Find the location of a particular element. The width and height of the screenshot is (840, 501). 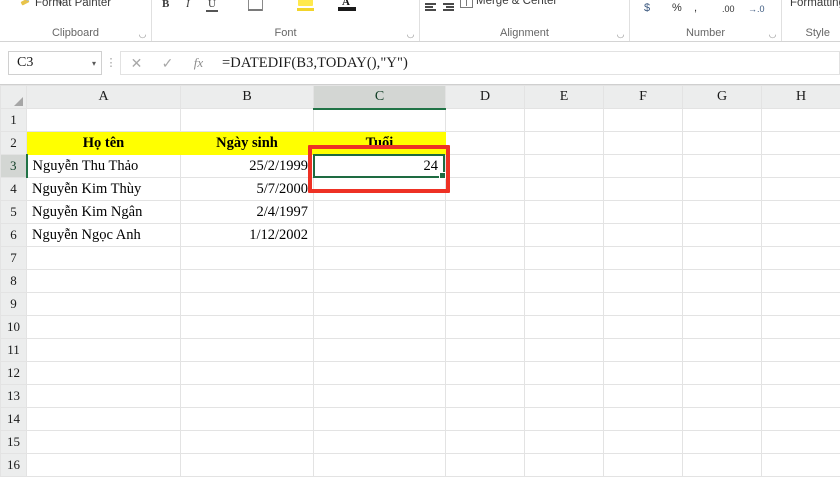

cell-e14 is located at coordinates (564, 419).